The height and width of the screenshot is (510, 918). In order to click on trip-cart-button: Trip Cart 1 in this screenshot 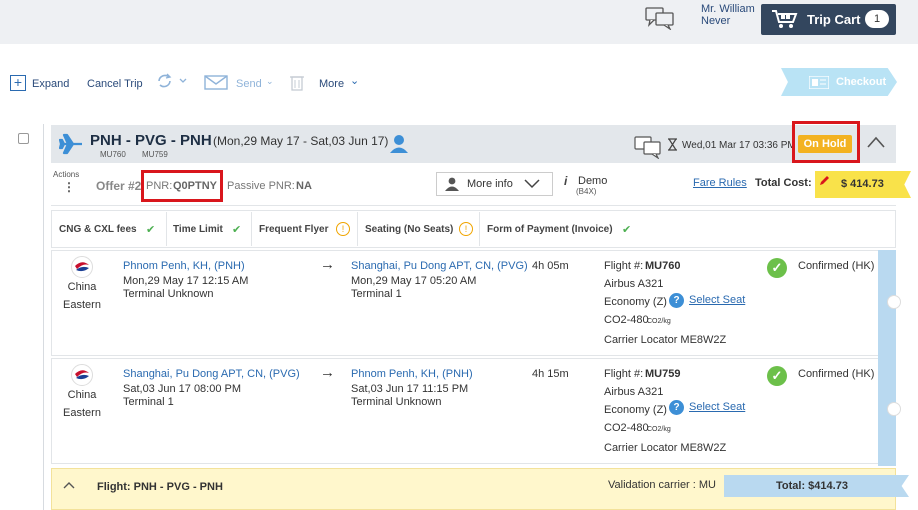, I will do `click(828, 19)`.